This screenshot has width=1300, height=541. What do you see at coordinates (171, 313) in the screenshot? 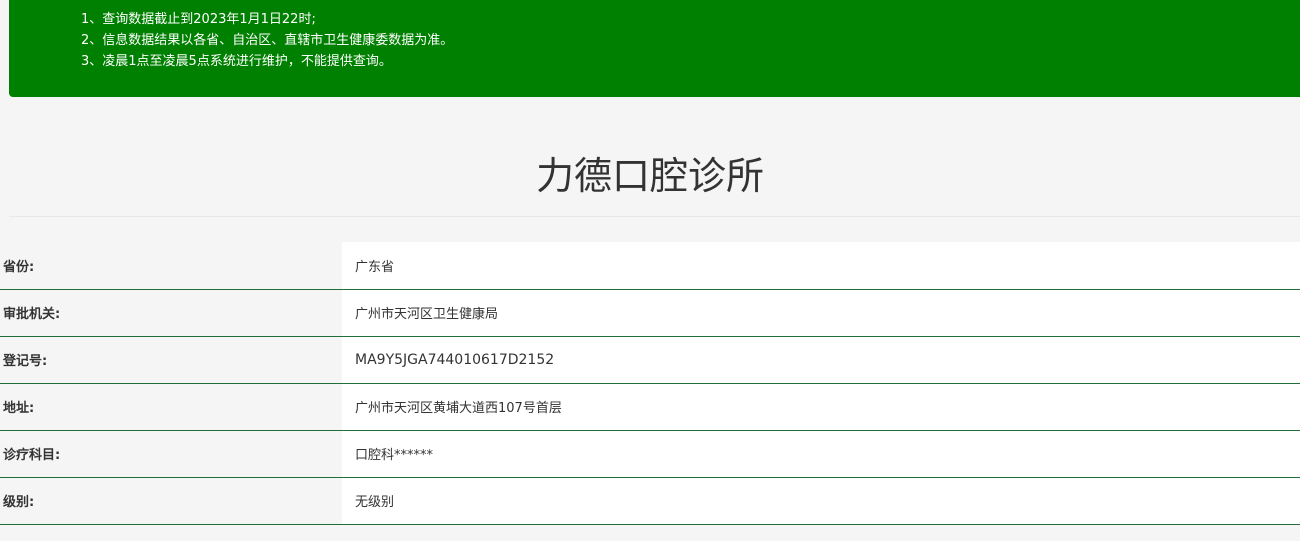
I see `row-label-authority: 审批机关:` at bounding box center [171, 313].